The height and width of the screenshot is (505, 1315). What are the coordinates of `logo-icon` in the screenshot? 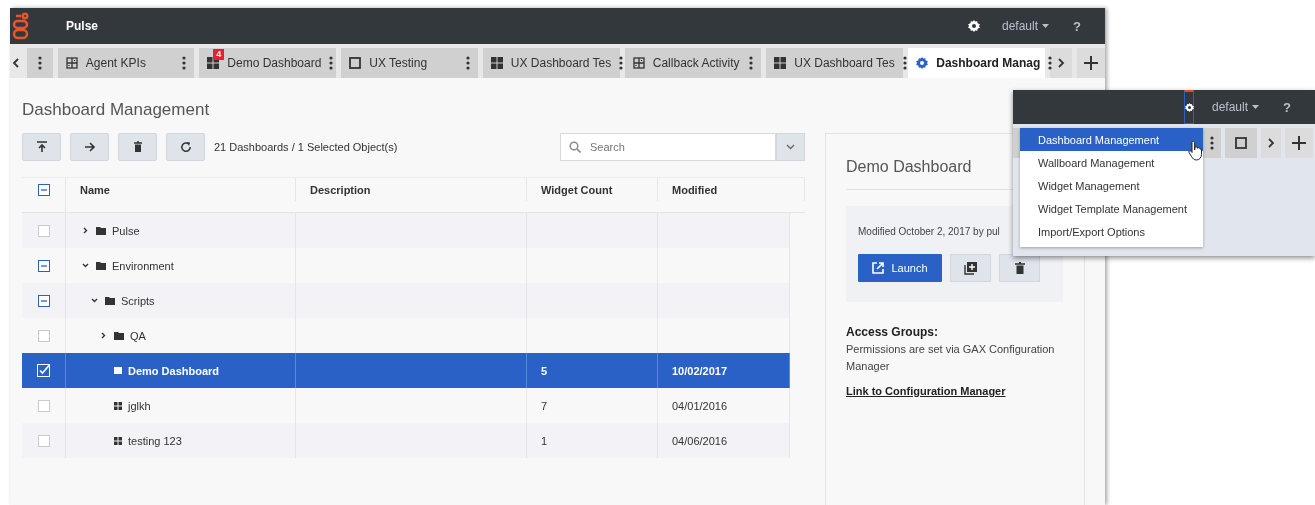 It's located at (21, 26).